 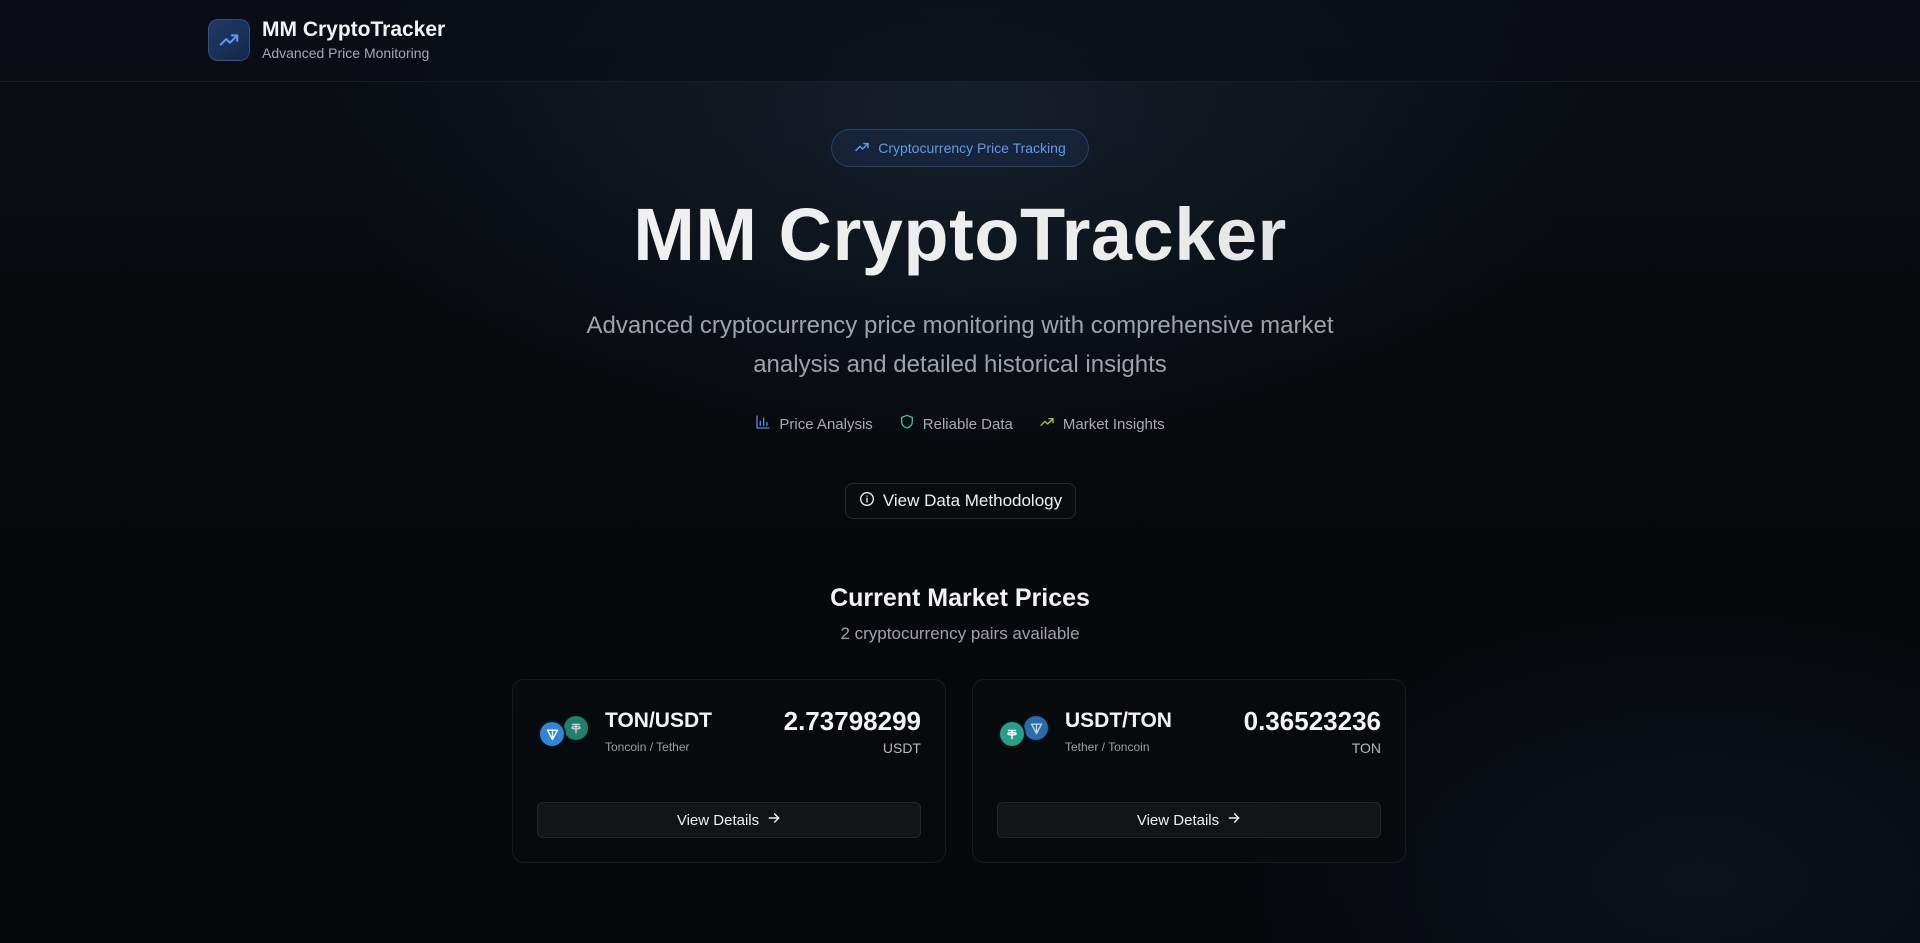 I want to click on view-methodology-button: View Data Methodology, so click(x=960, y=501).